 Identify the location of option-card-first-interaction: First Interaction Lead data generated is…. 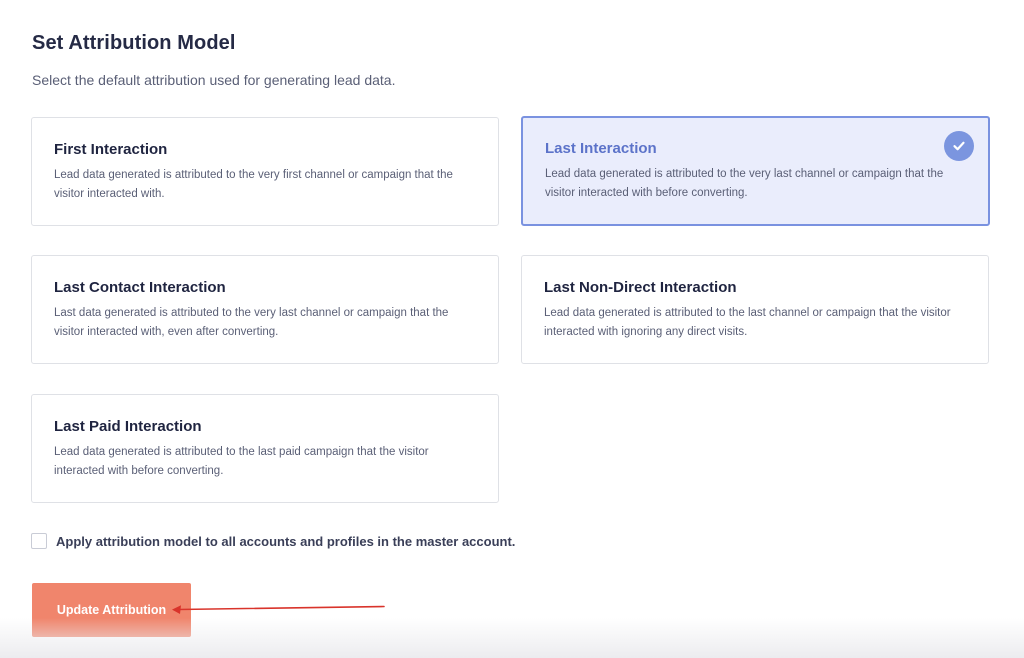
(265, 171).